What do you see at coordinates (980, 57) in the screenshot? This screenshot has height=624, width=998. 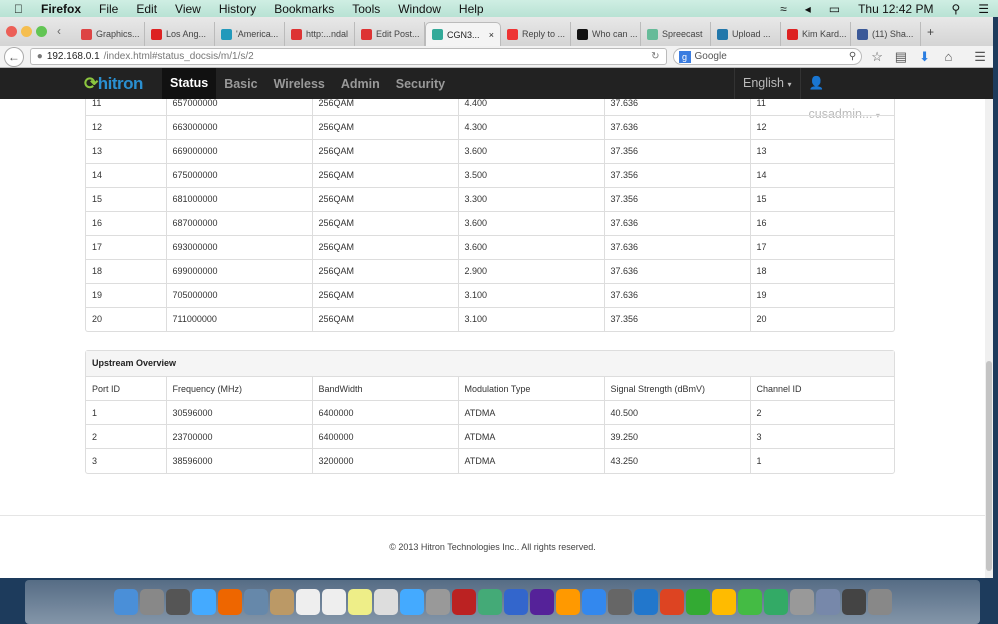 I see `menu-icon: ☰` at bounding box center [980, 57].